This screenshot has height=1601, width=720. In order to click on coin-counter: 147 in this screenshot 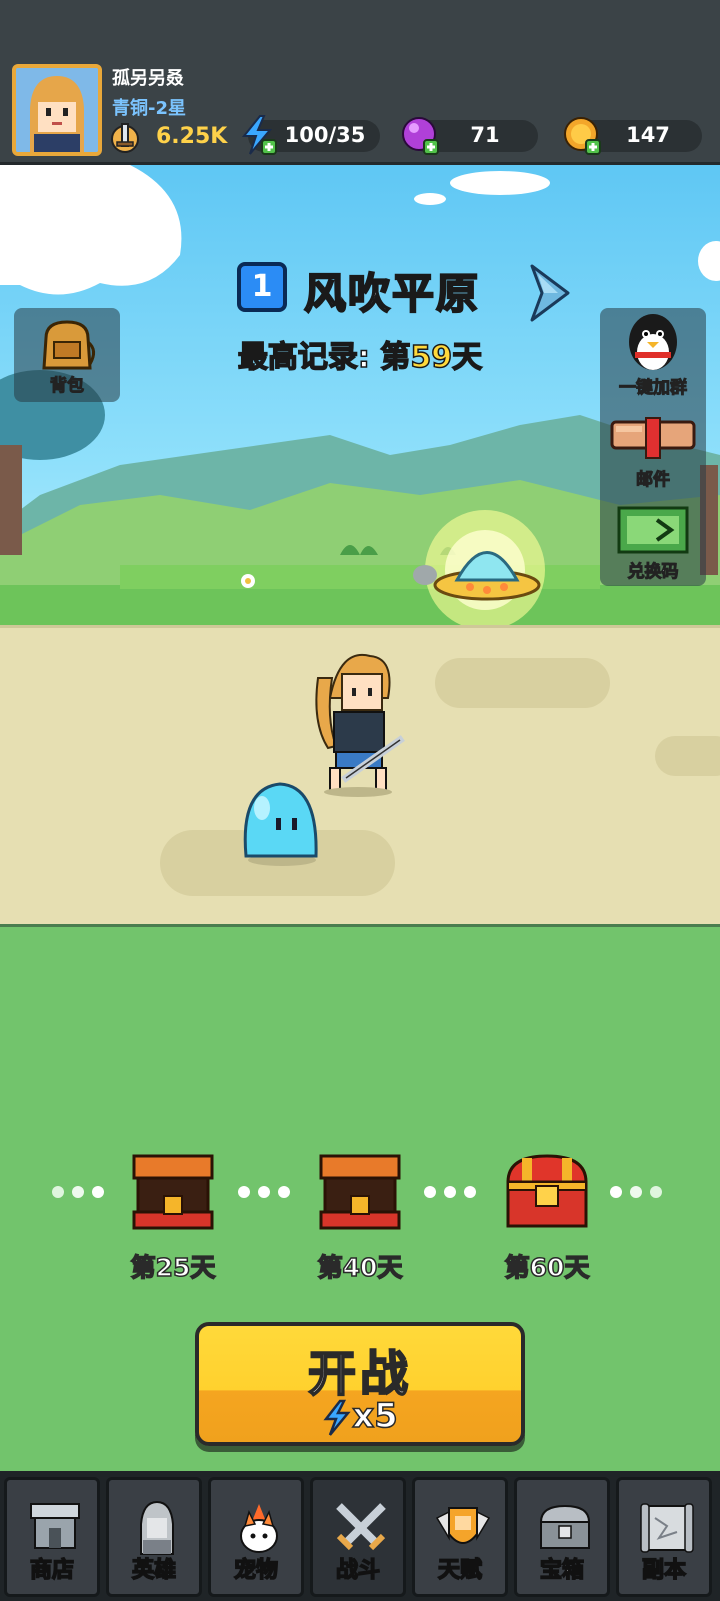, I will do `click(633, 136)`.